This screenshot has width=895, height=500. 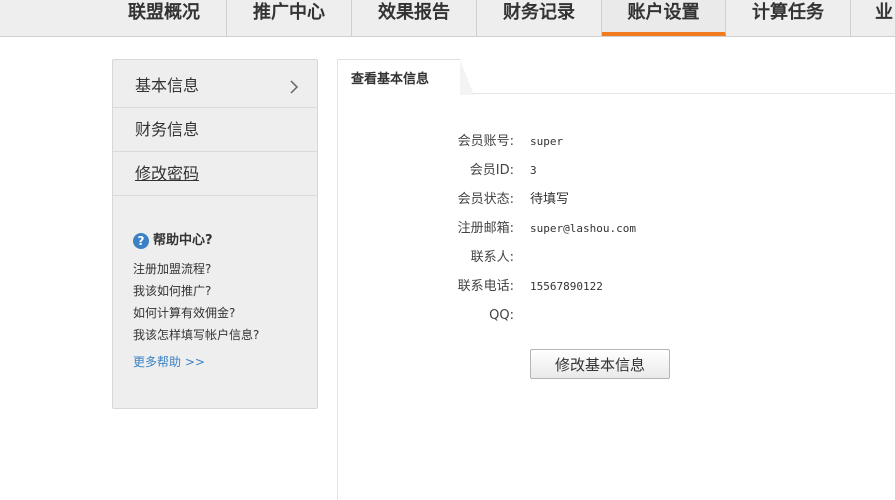 What do you see at coordinates (223, 313) in the screenshot?
I see `help-link-commission: 如何计算有效佣金?` at bounding box center [223, 313].